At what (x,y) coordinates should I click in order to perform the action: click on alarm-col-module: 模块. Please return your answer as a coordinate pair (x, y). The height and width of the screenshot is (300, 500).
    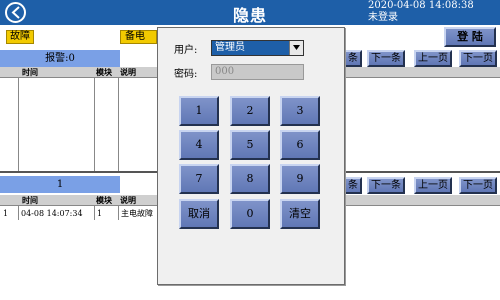
    Looking at the image, I should click on (104, 72).